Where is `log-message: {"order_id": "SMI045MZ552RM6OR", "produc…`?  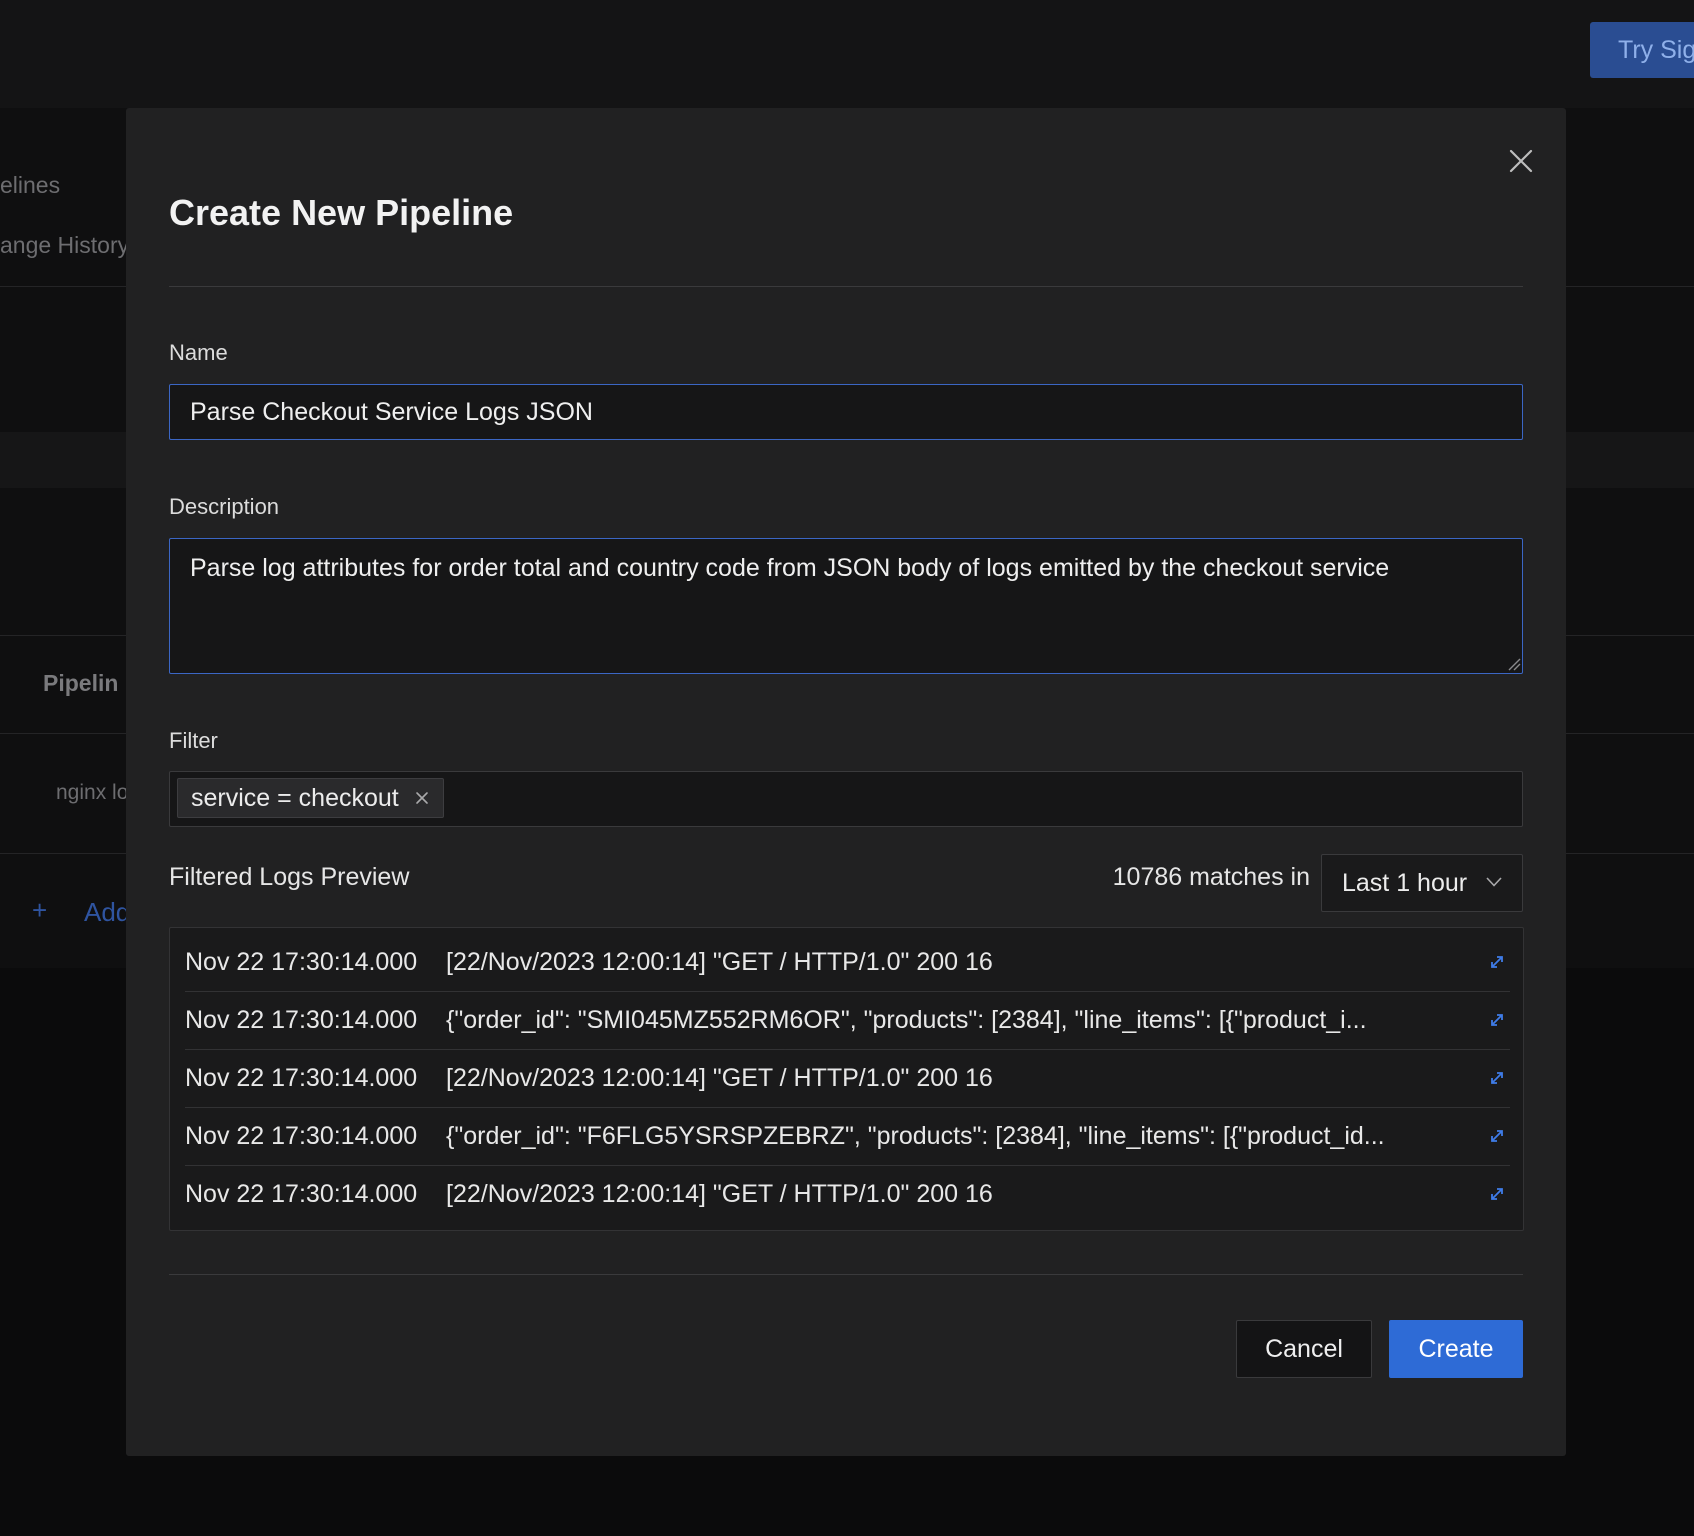 log-message: {"order_id": "SMI045MZ552RM6OR", "produc… is located at coordinates (906, 1020).